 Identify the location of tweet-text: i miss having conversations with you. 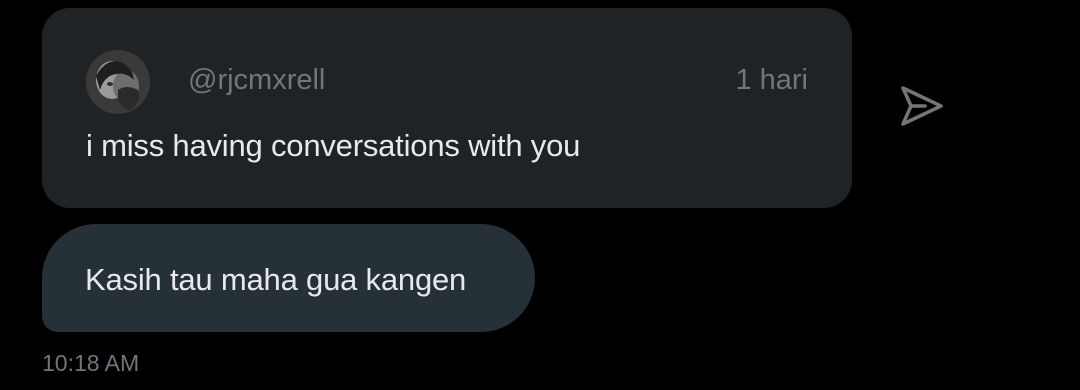
(333, 145).